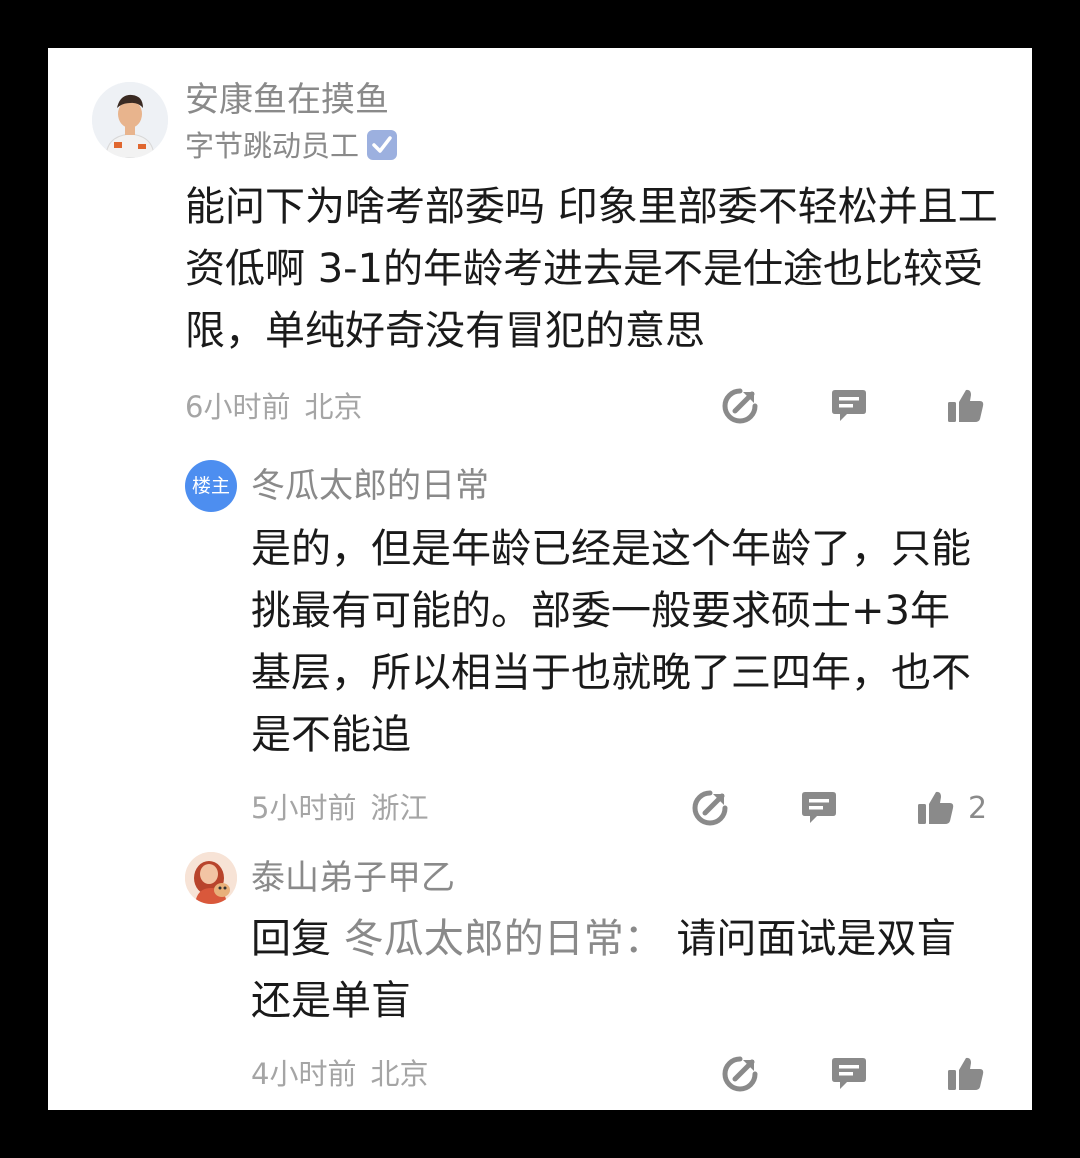  I want to click on reply-to-user: 冬瓜太郎的日常：, so click(504, 939).